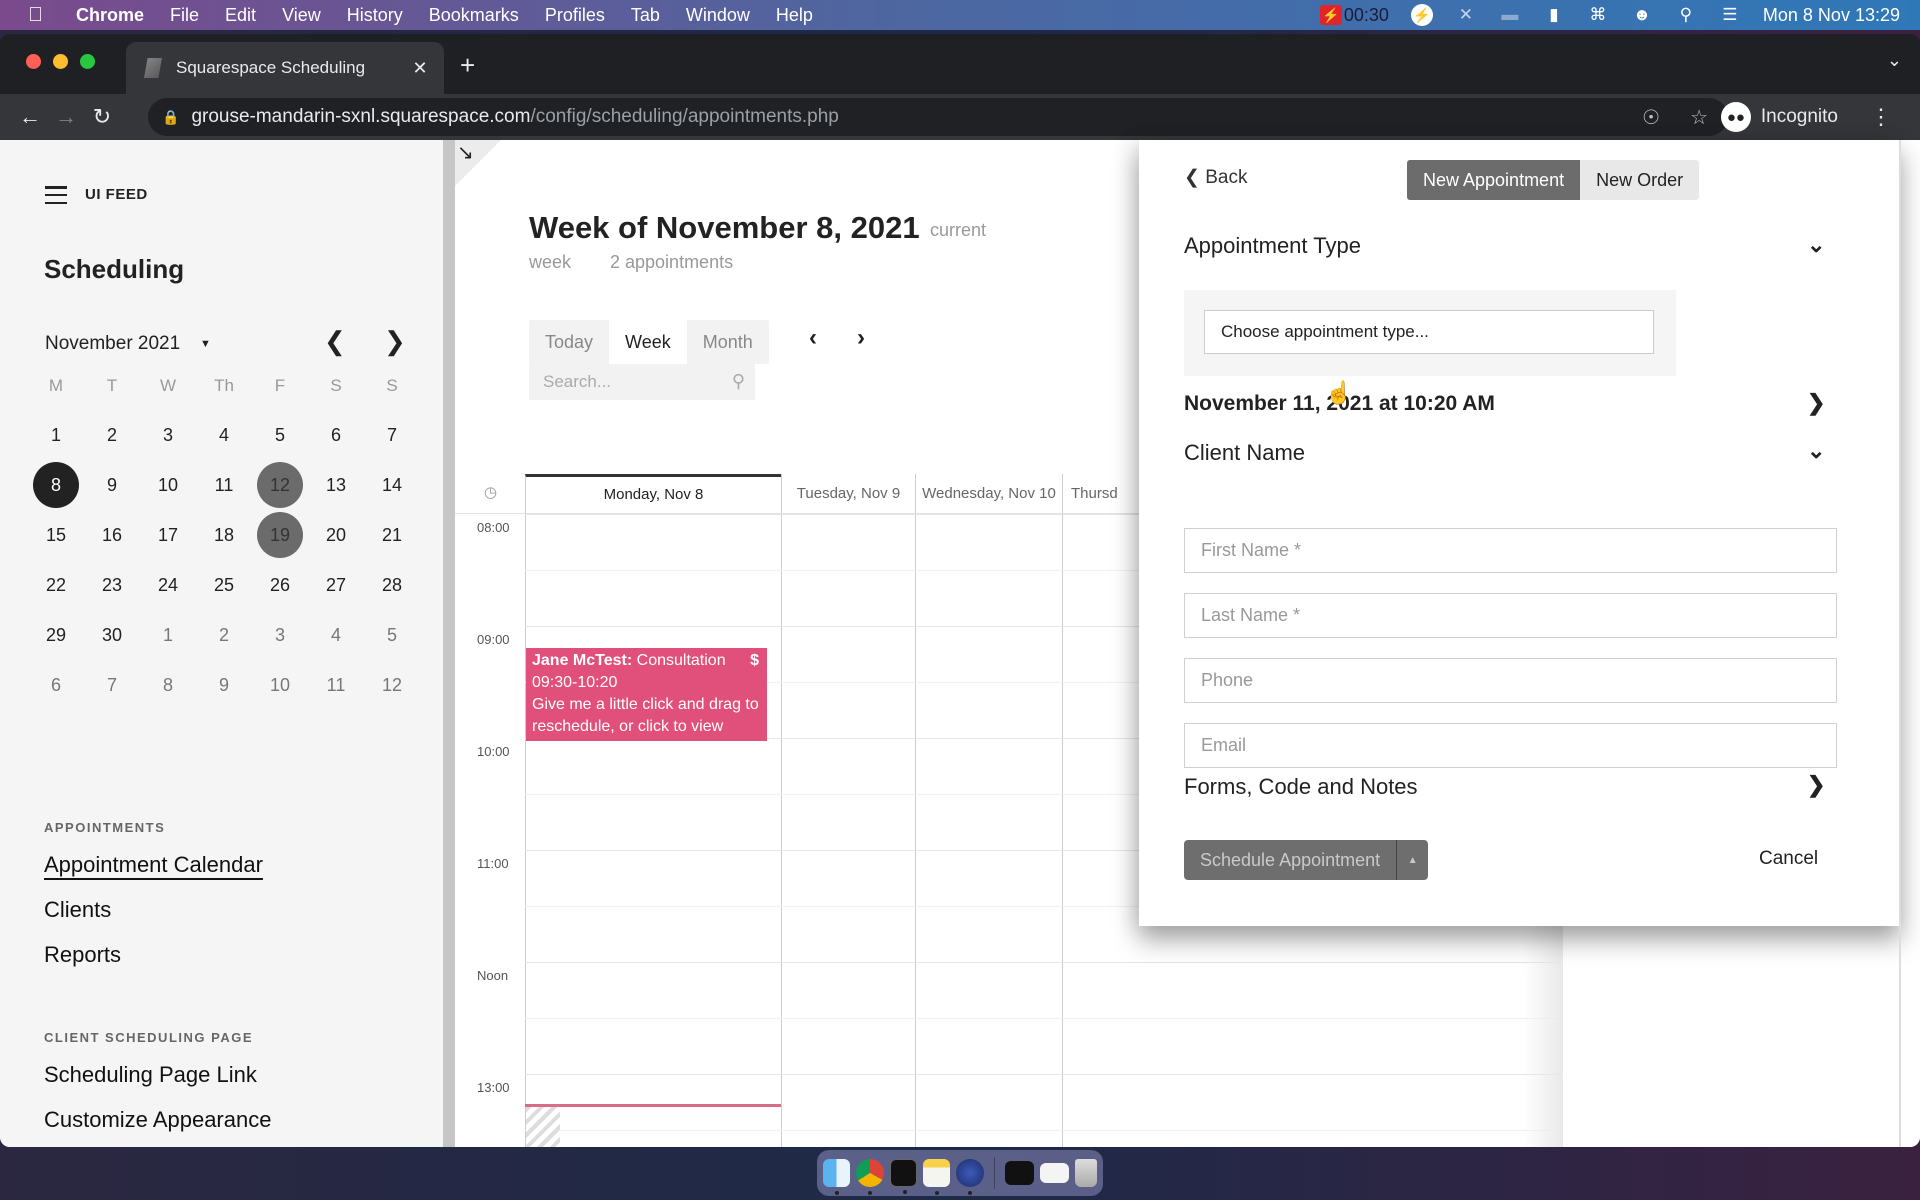 The height and width of the screenshot is (1200, 1920). What do you see at coordinates (1598, 15) in the screenshot?
I see `wifi-icon: ⌘` at bounding box center [1598, 15].